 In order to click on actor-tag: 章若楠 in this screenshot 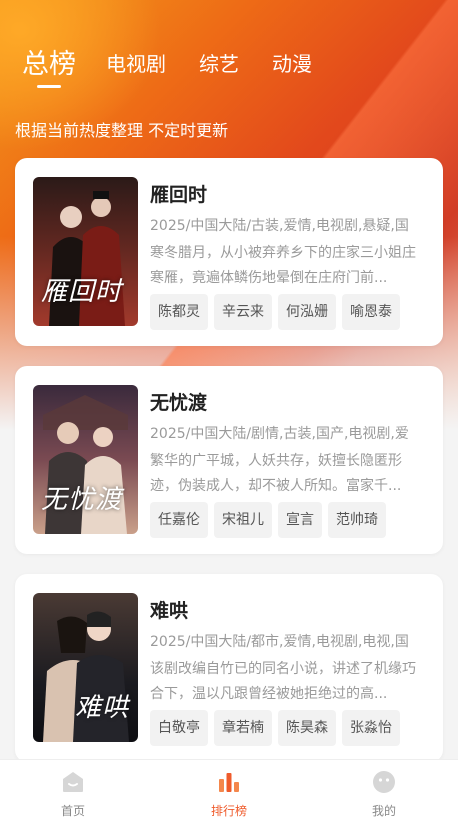, I will do `click(243, 728)`.